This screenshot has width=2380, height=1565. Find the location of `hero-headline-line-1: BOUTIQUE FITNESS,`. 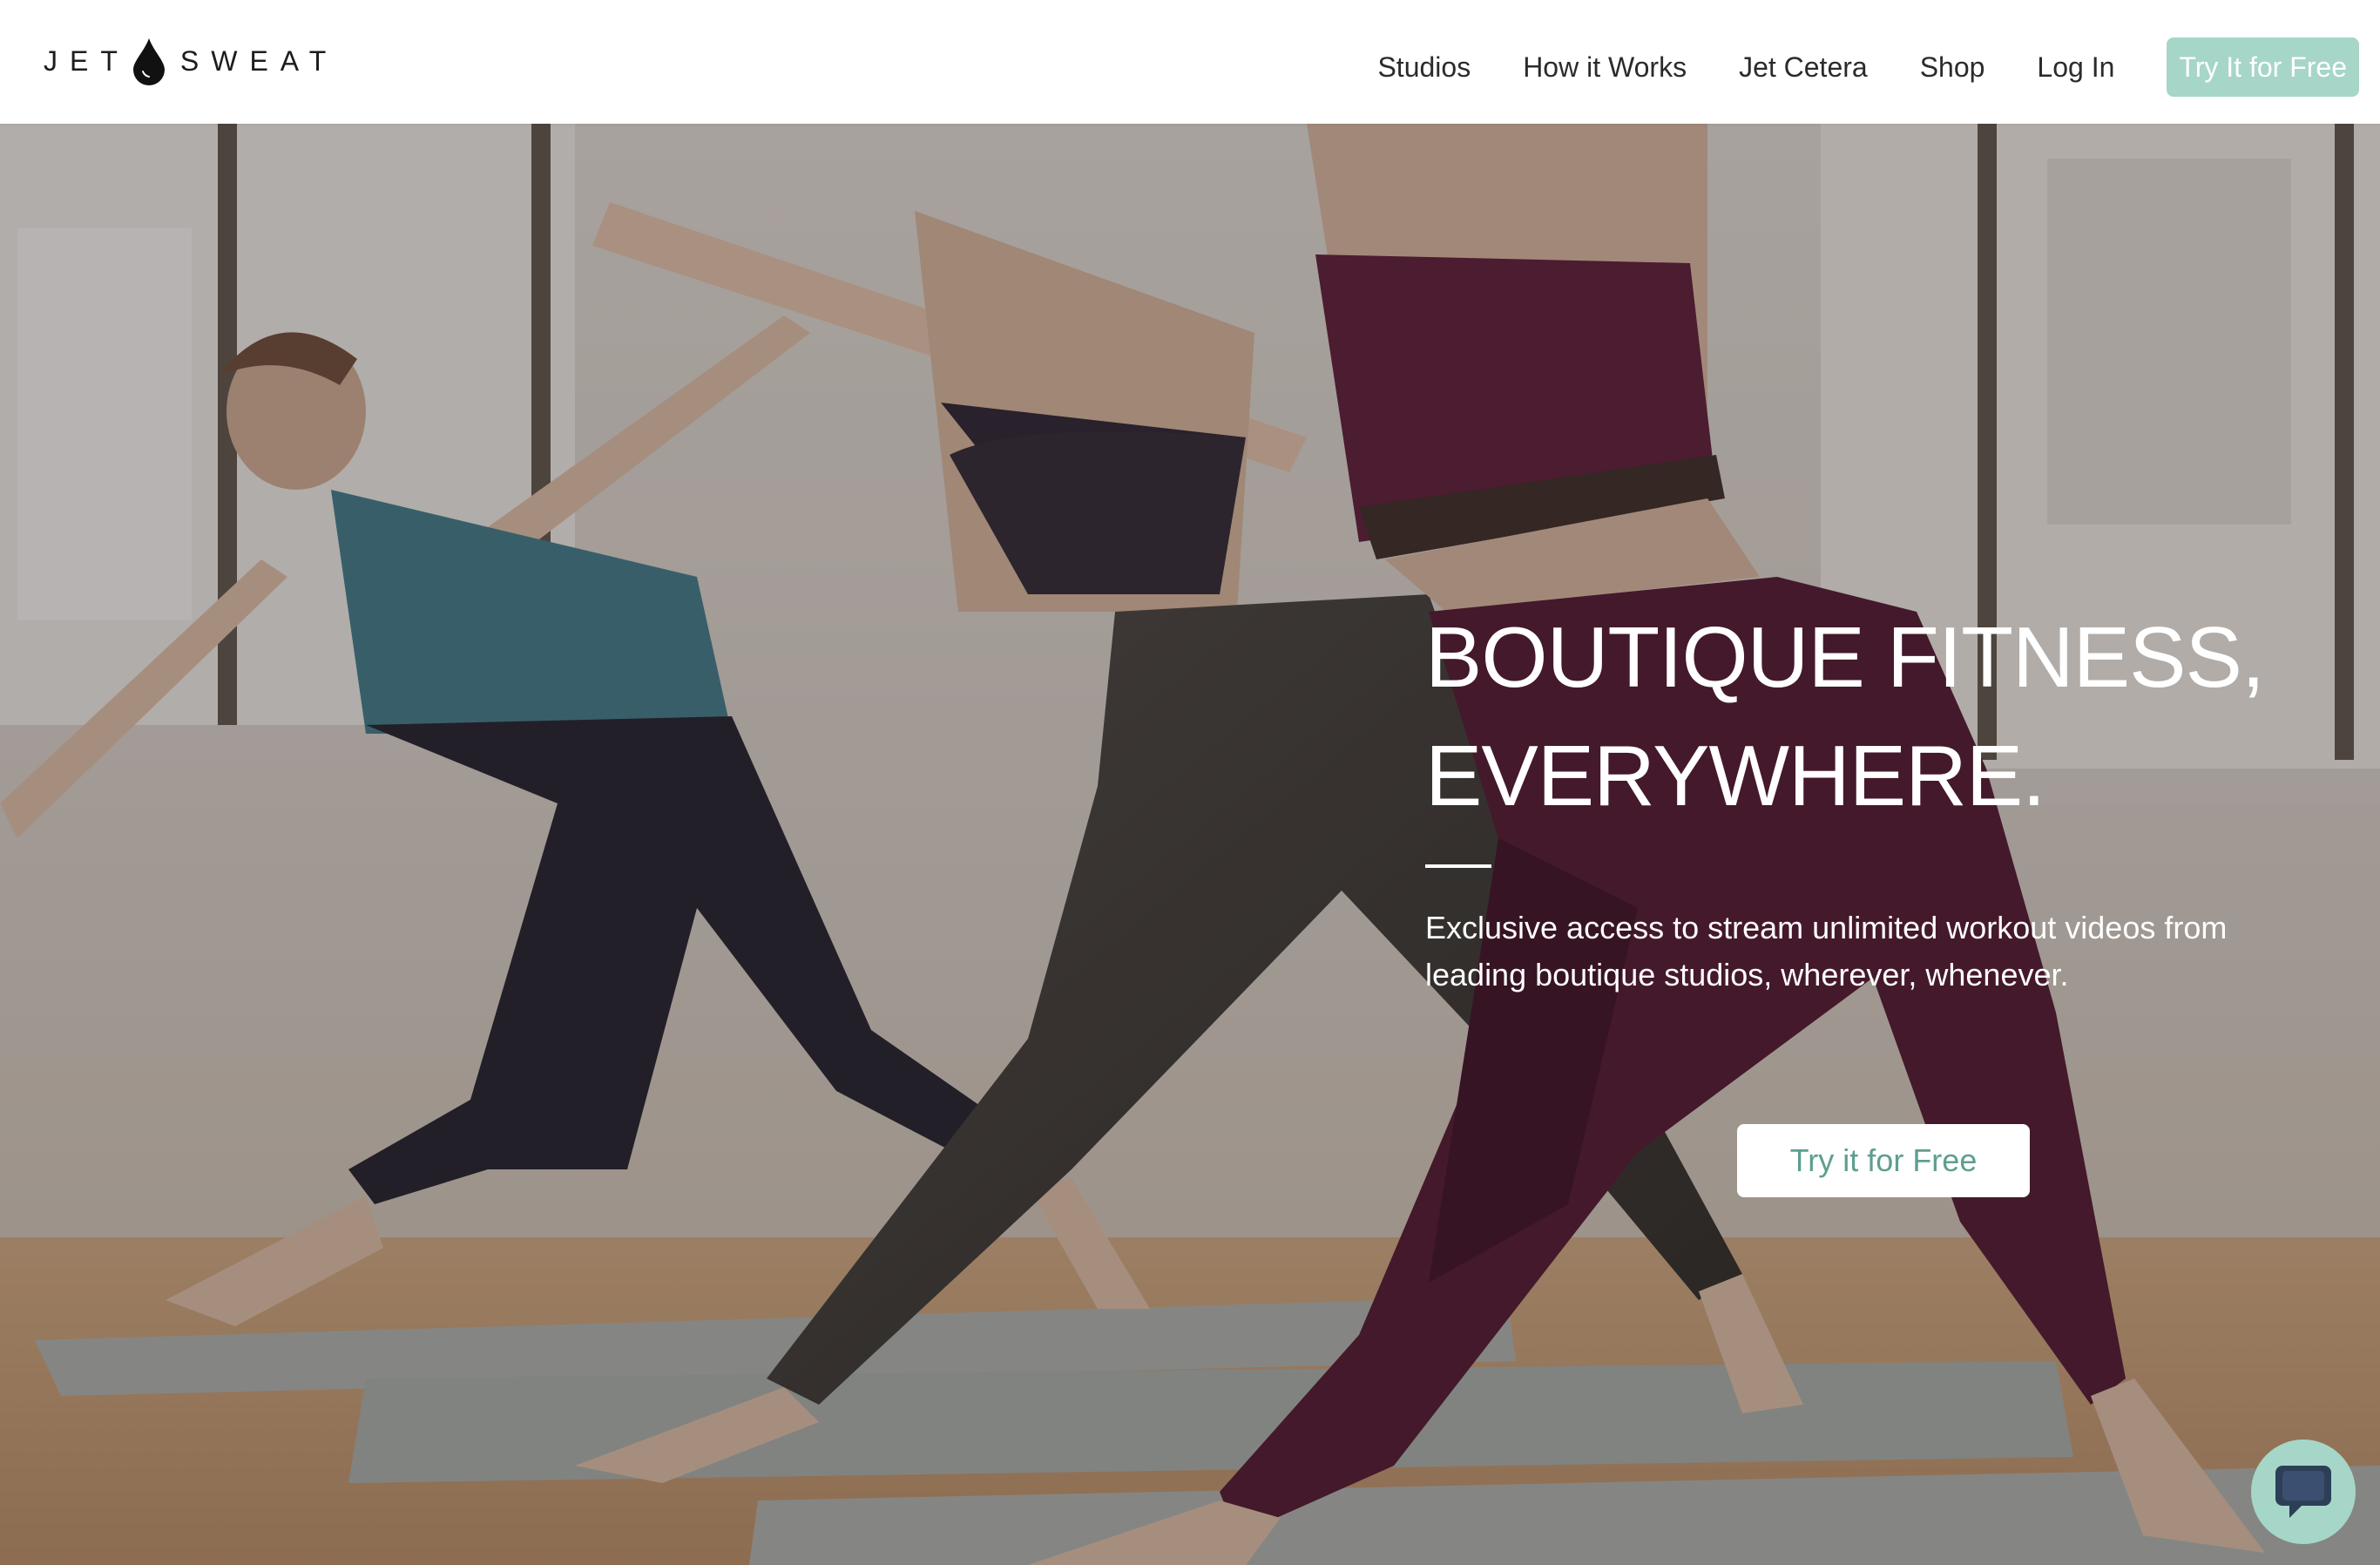

hero-headline-line-1: BOUTIQUE FITNESS, is located at coordinates (1845, 657).